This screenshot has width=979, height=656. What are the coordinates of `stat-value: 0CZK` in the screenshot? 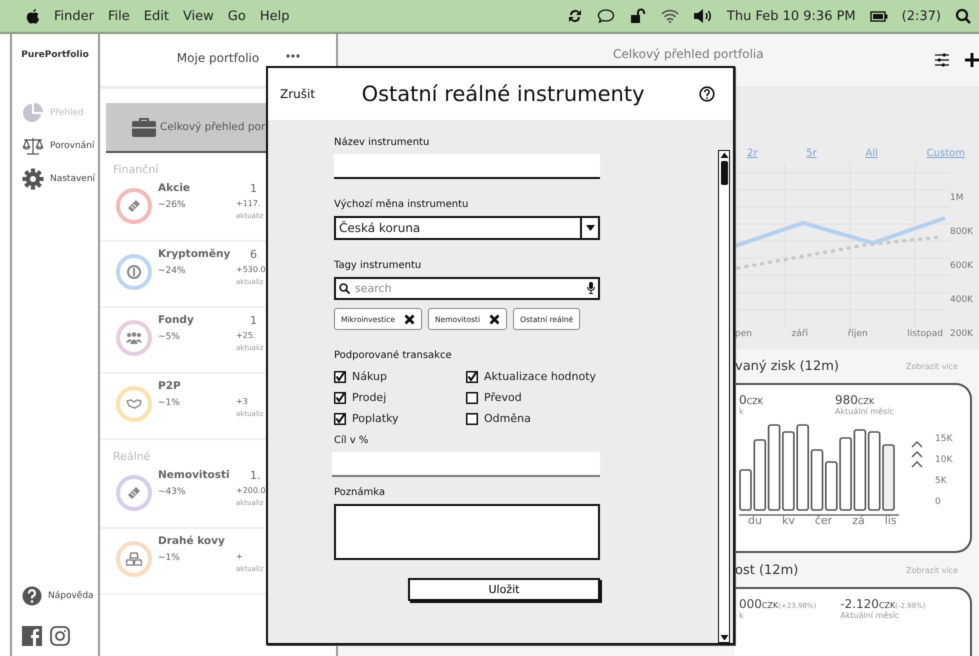 It's located at (751, 400).